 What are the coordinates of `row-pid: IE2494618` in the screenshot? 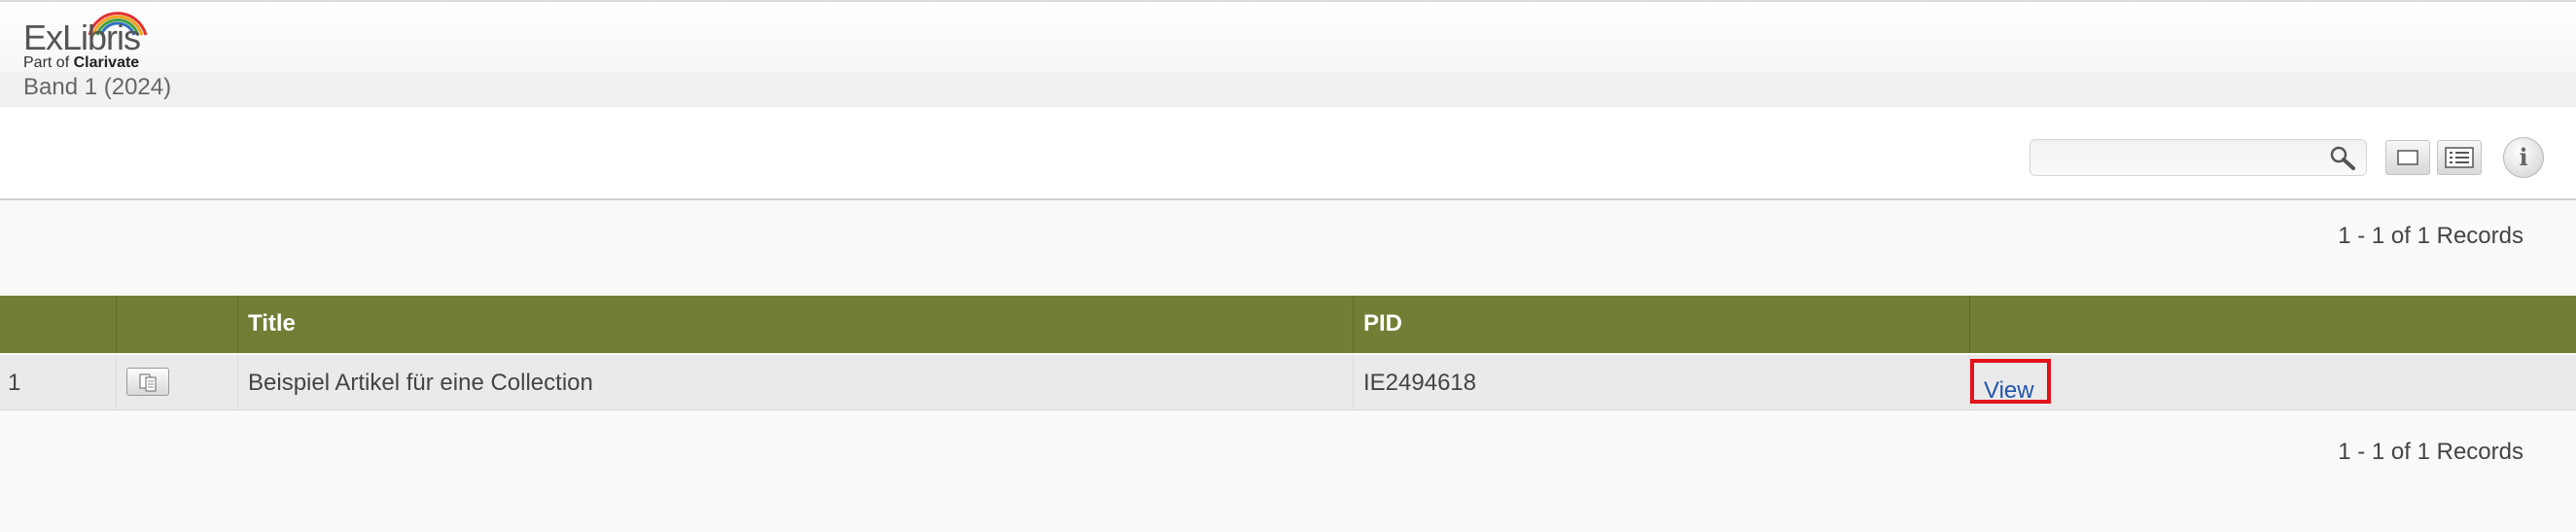 It's located at (1420, 383).